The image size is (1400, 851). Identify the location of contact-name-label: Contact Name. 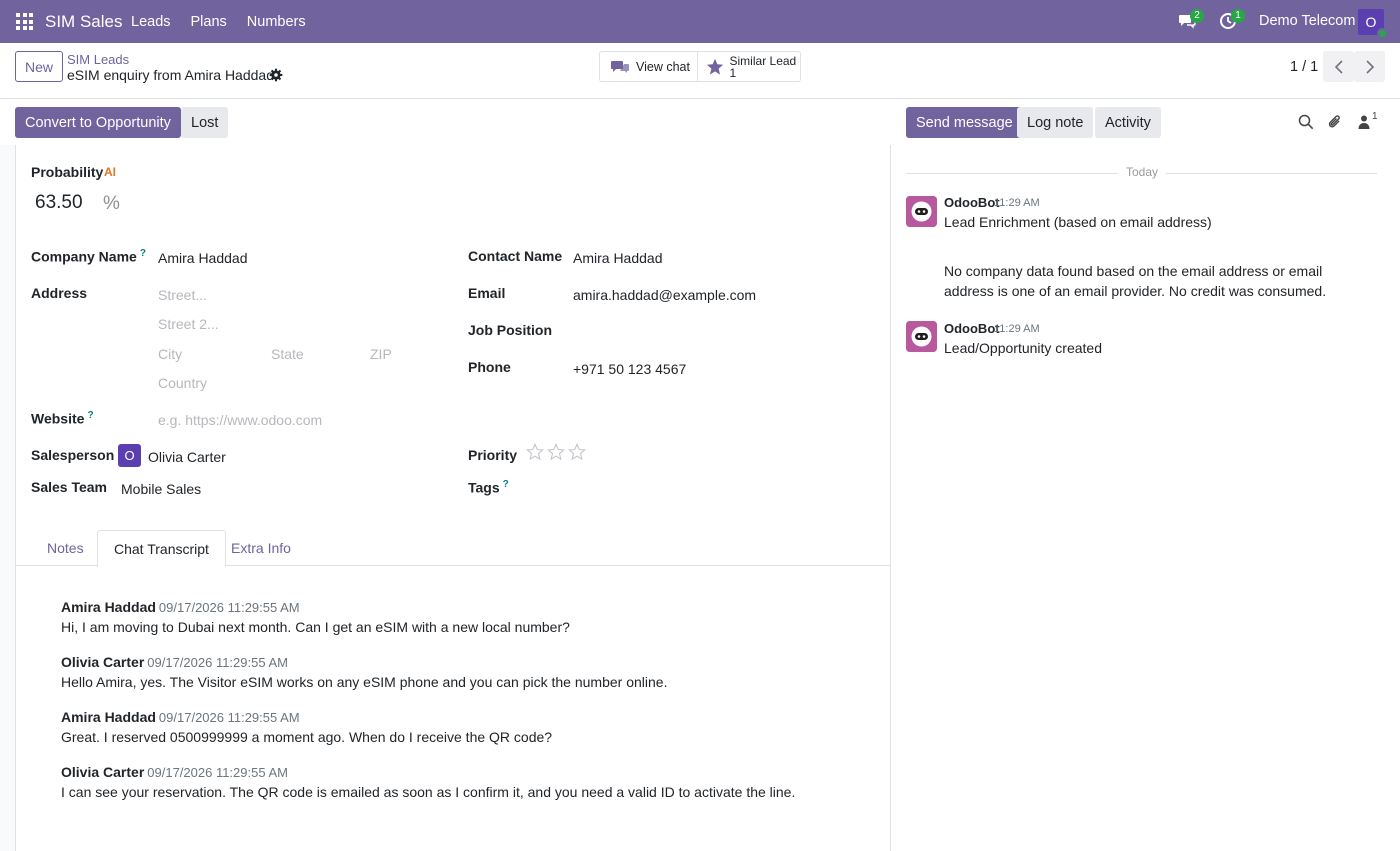
(515, 256).